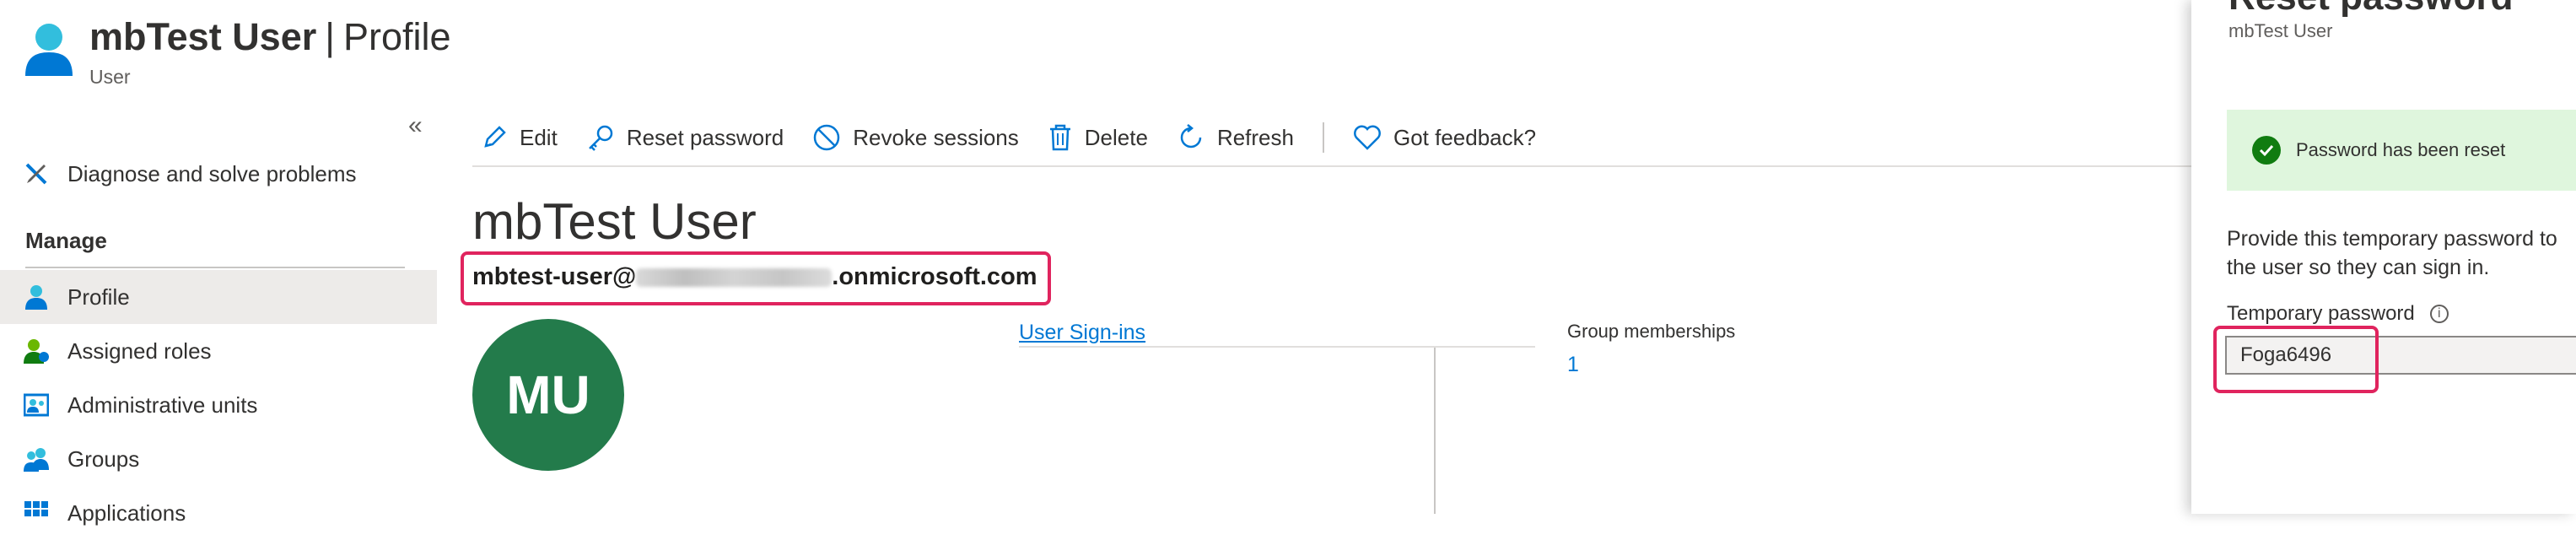 Image resolution: width=2576 pixels, height=540 pixels. What do you see at coordinates (705, 137) in the screenshot?
I see `reset-password-label: Reset password` at bounding box center [705, 137].